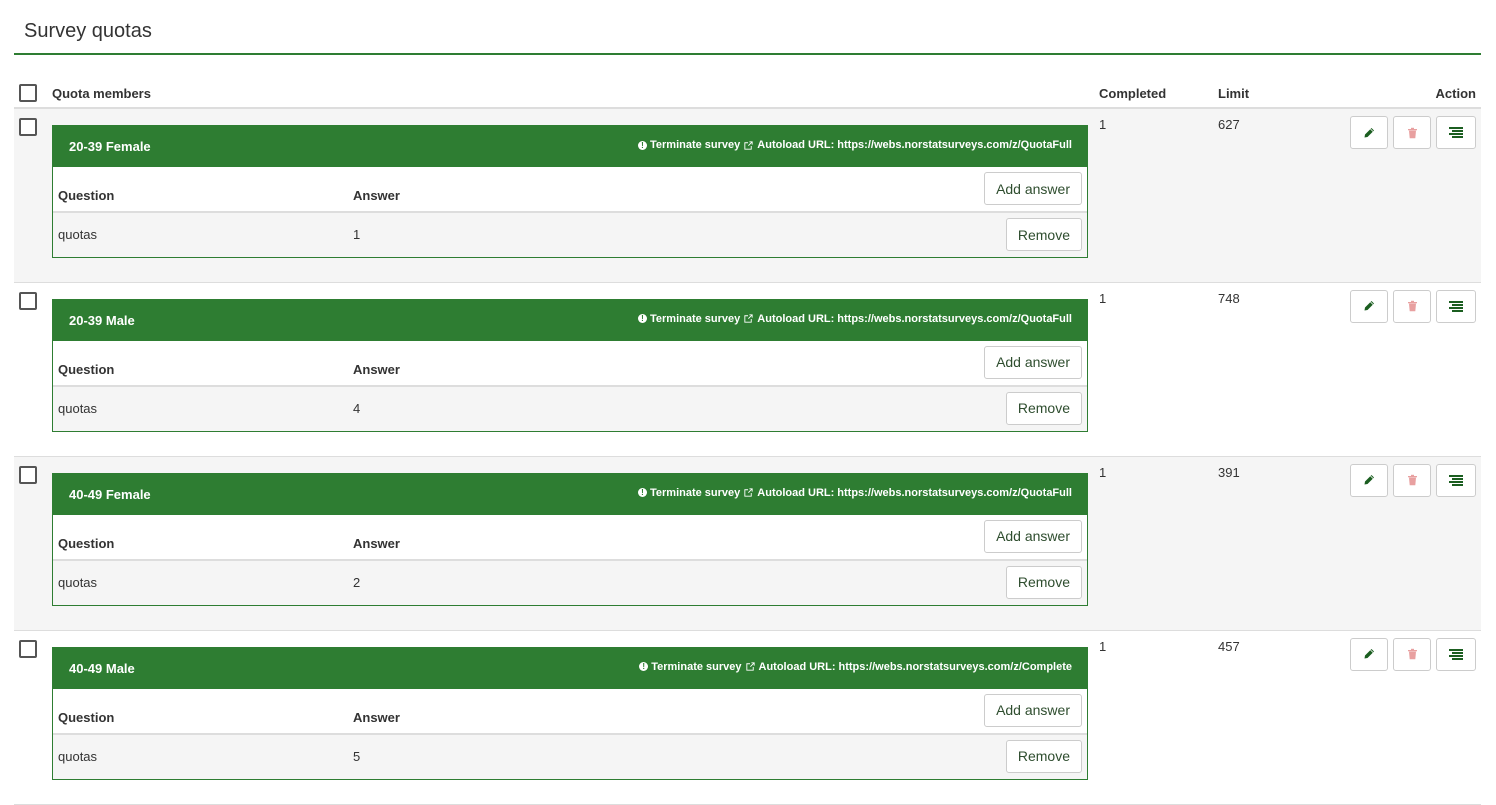 This screenshot has width=1496, height=805. Describe the element at coordinates (570, 408) in the screenshot. I see `member-row: quotas 4 Remove` at that location.